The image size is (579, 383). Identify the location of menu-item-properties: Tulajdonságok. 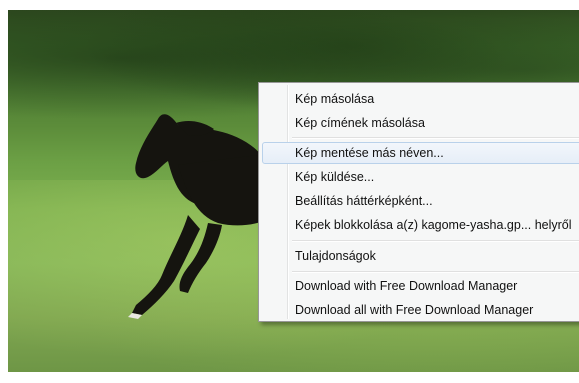
(420, 256).